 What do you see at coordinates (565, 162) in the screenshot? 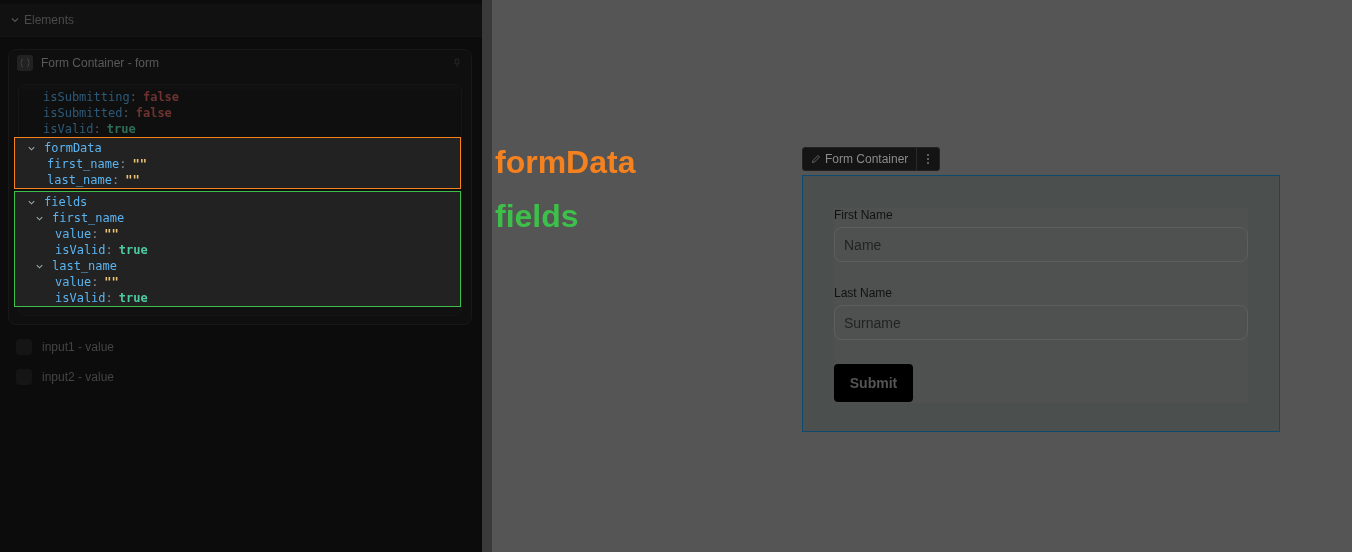
I see `callout-label: formData` at bounding box center [565, 162].